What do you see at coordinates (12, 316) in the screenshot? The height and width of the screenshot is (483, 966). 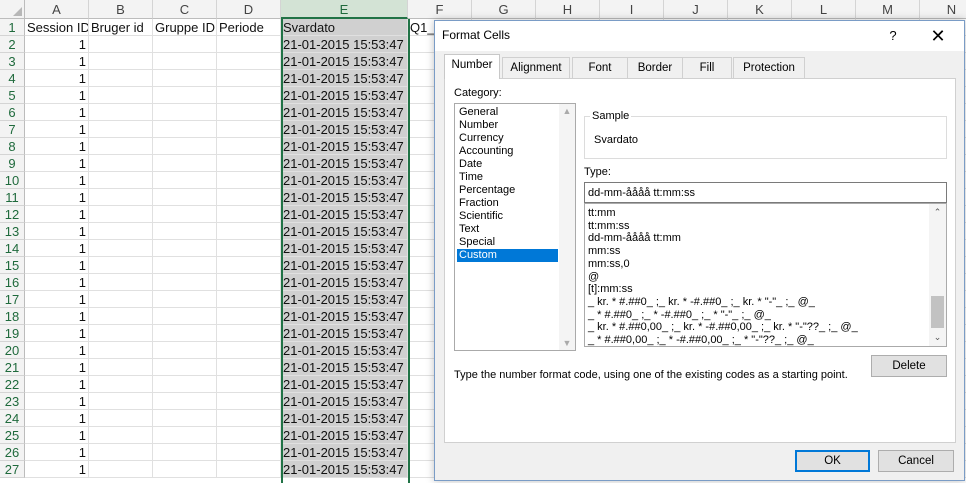 I see `row-header: 18` at bounding box center [12, 316].